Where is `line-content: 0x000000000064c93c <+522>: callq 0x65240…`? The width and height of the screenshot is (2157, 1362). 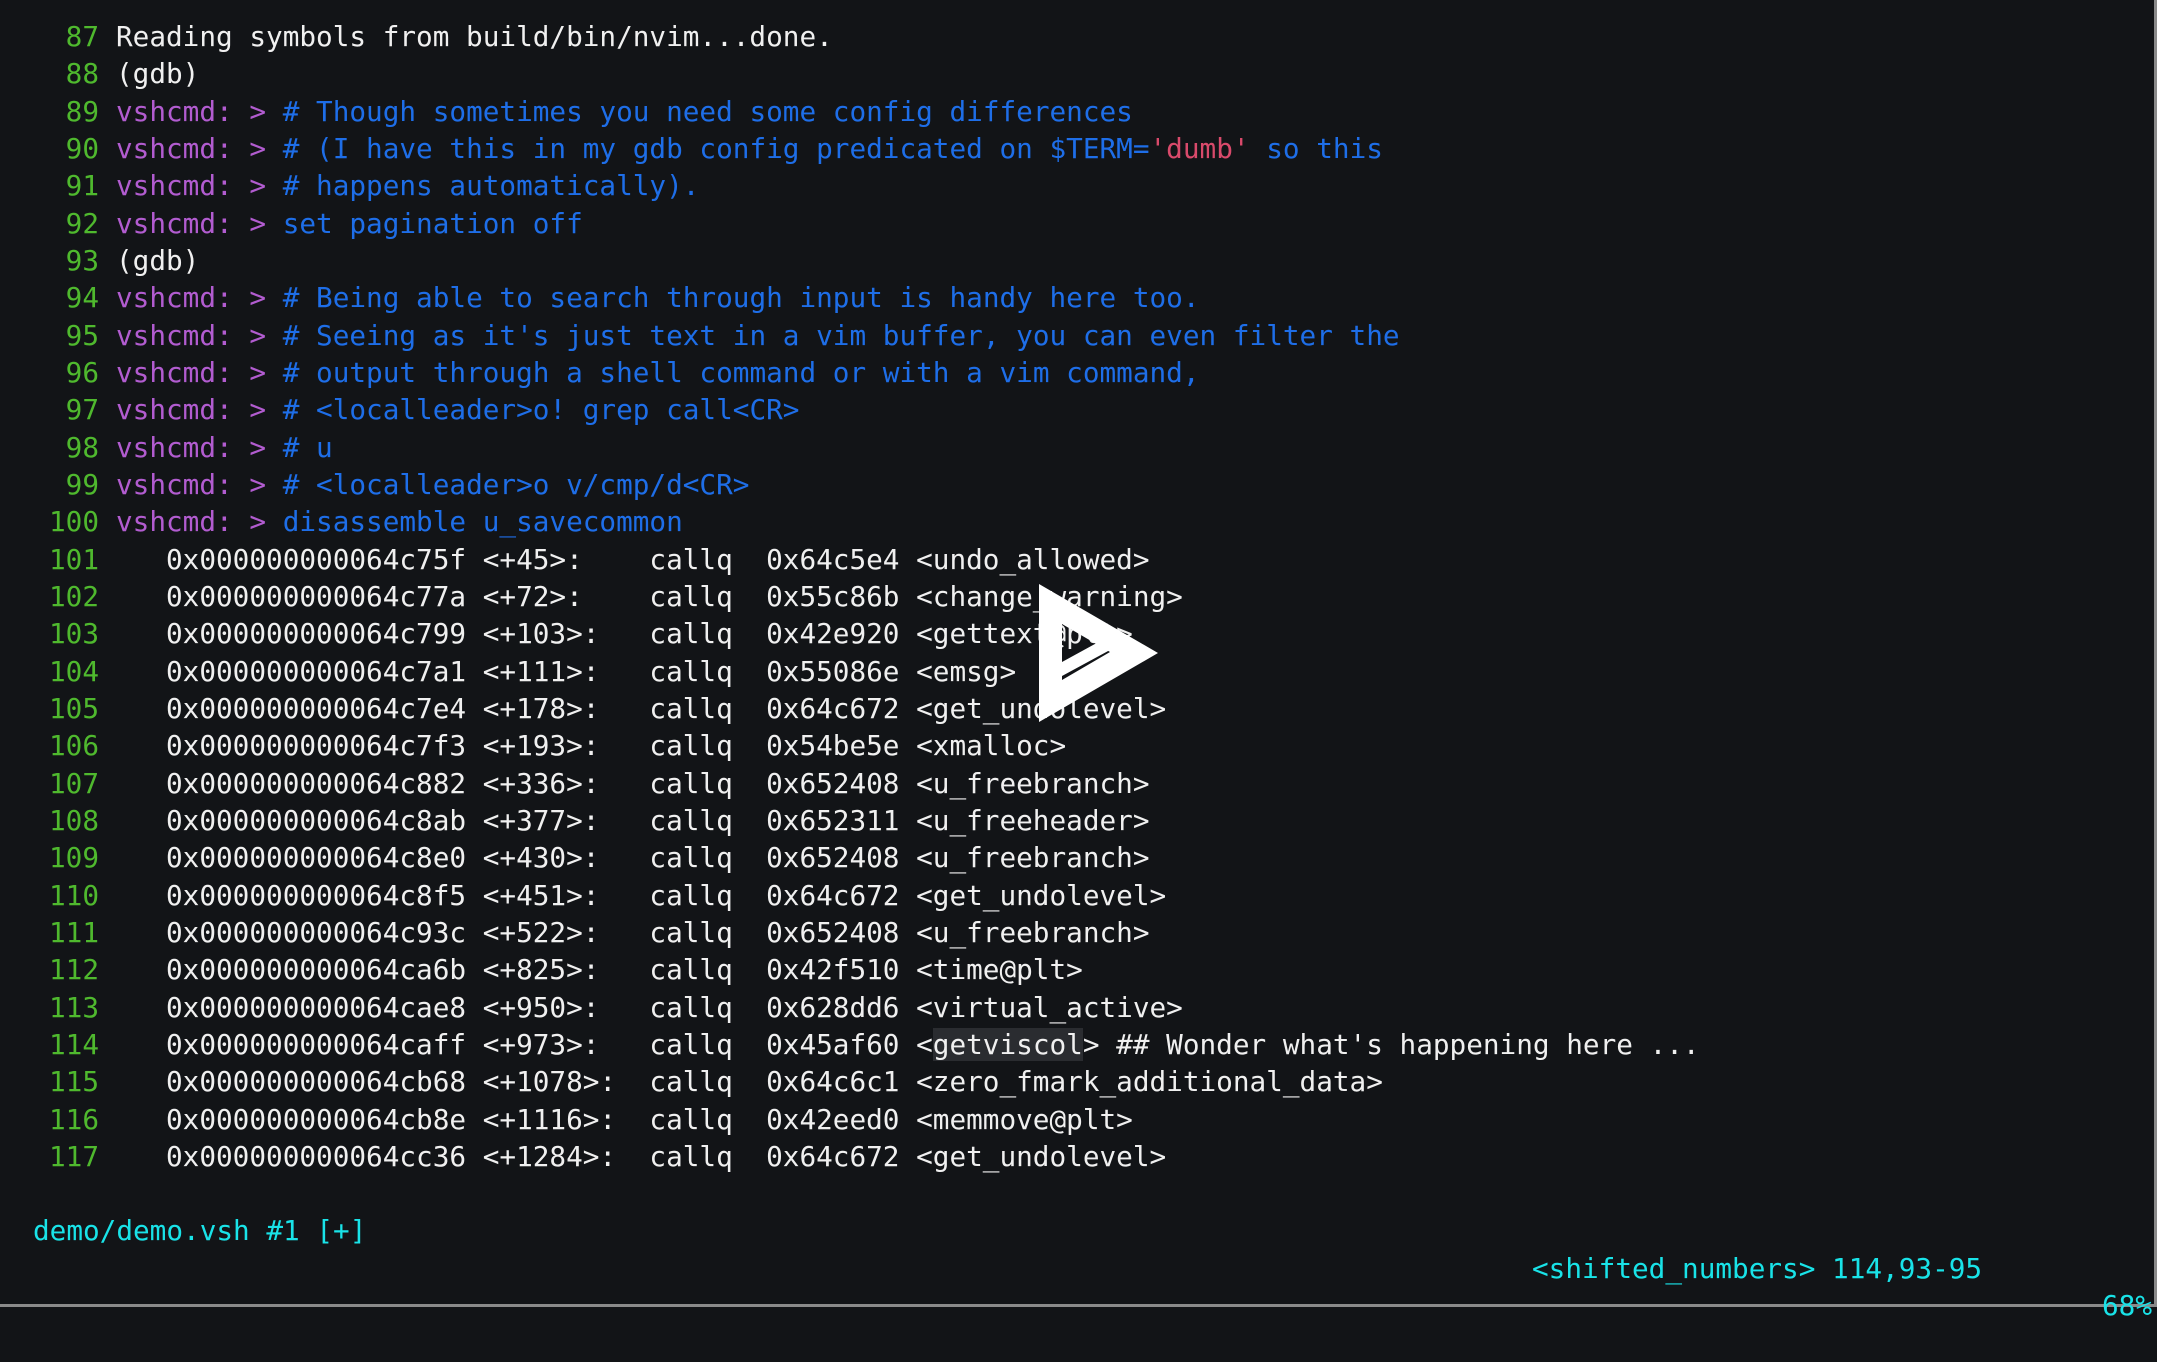 line-content: 0x000000000064c93c <+522>: callq 0x65240… is located at coordinates (633, 932).